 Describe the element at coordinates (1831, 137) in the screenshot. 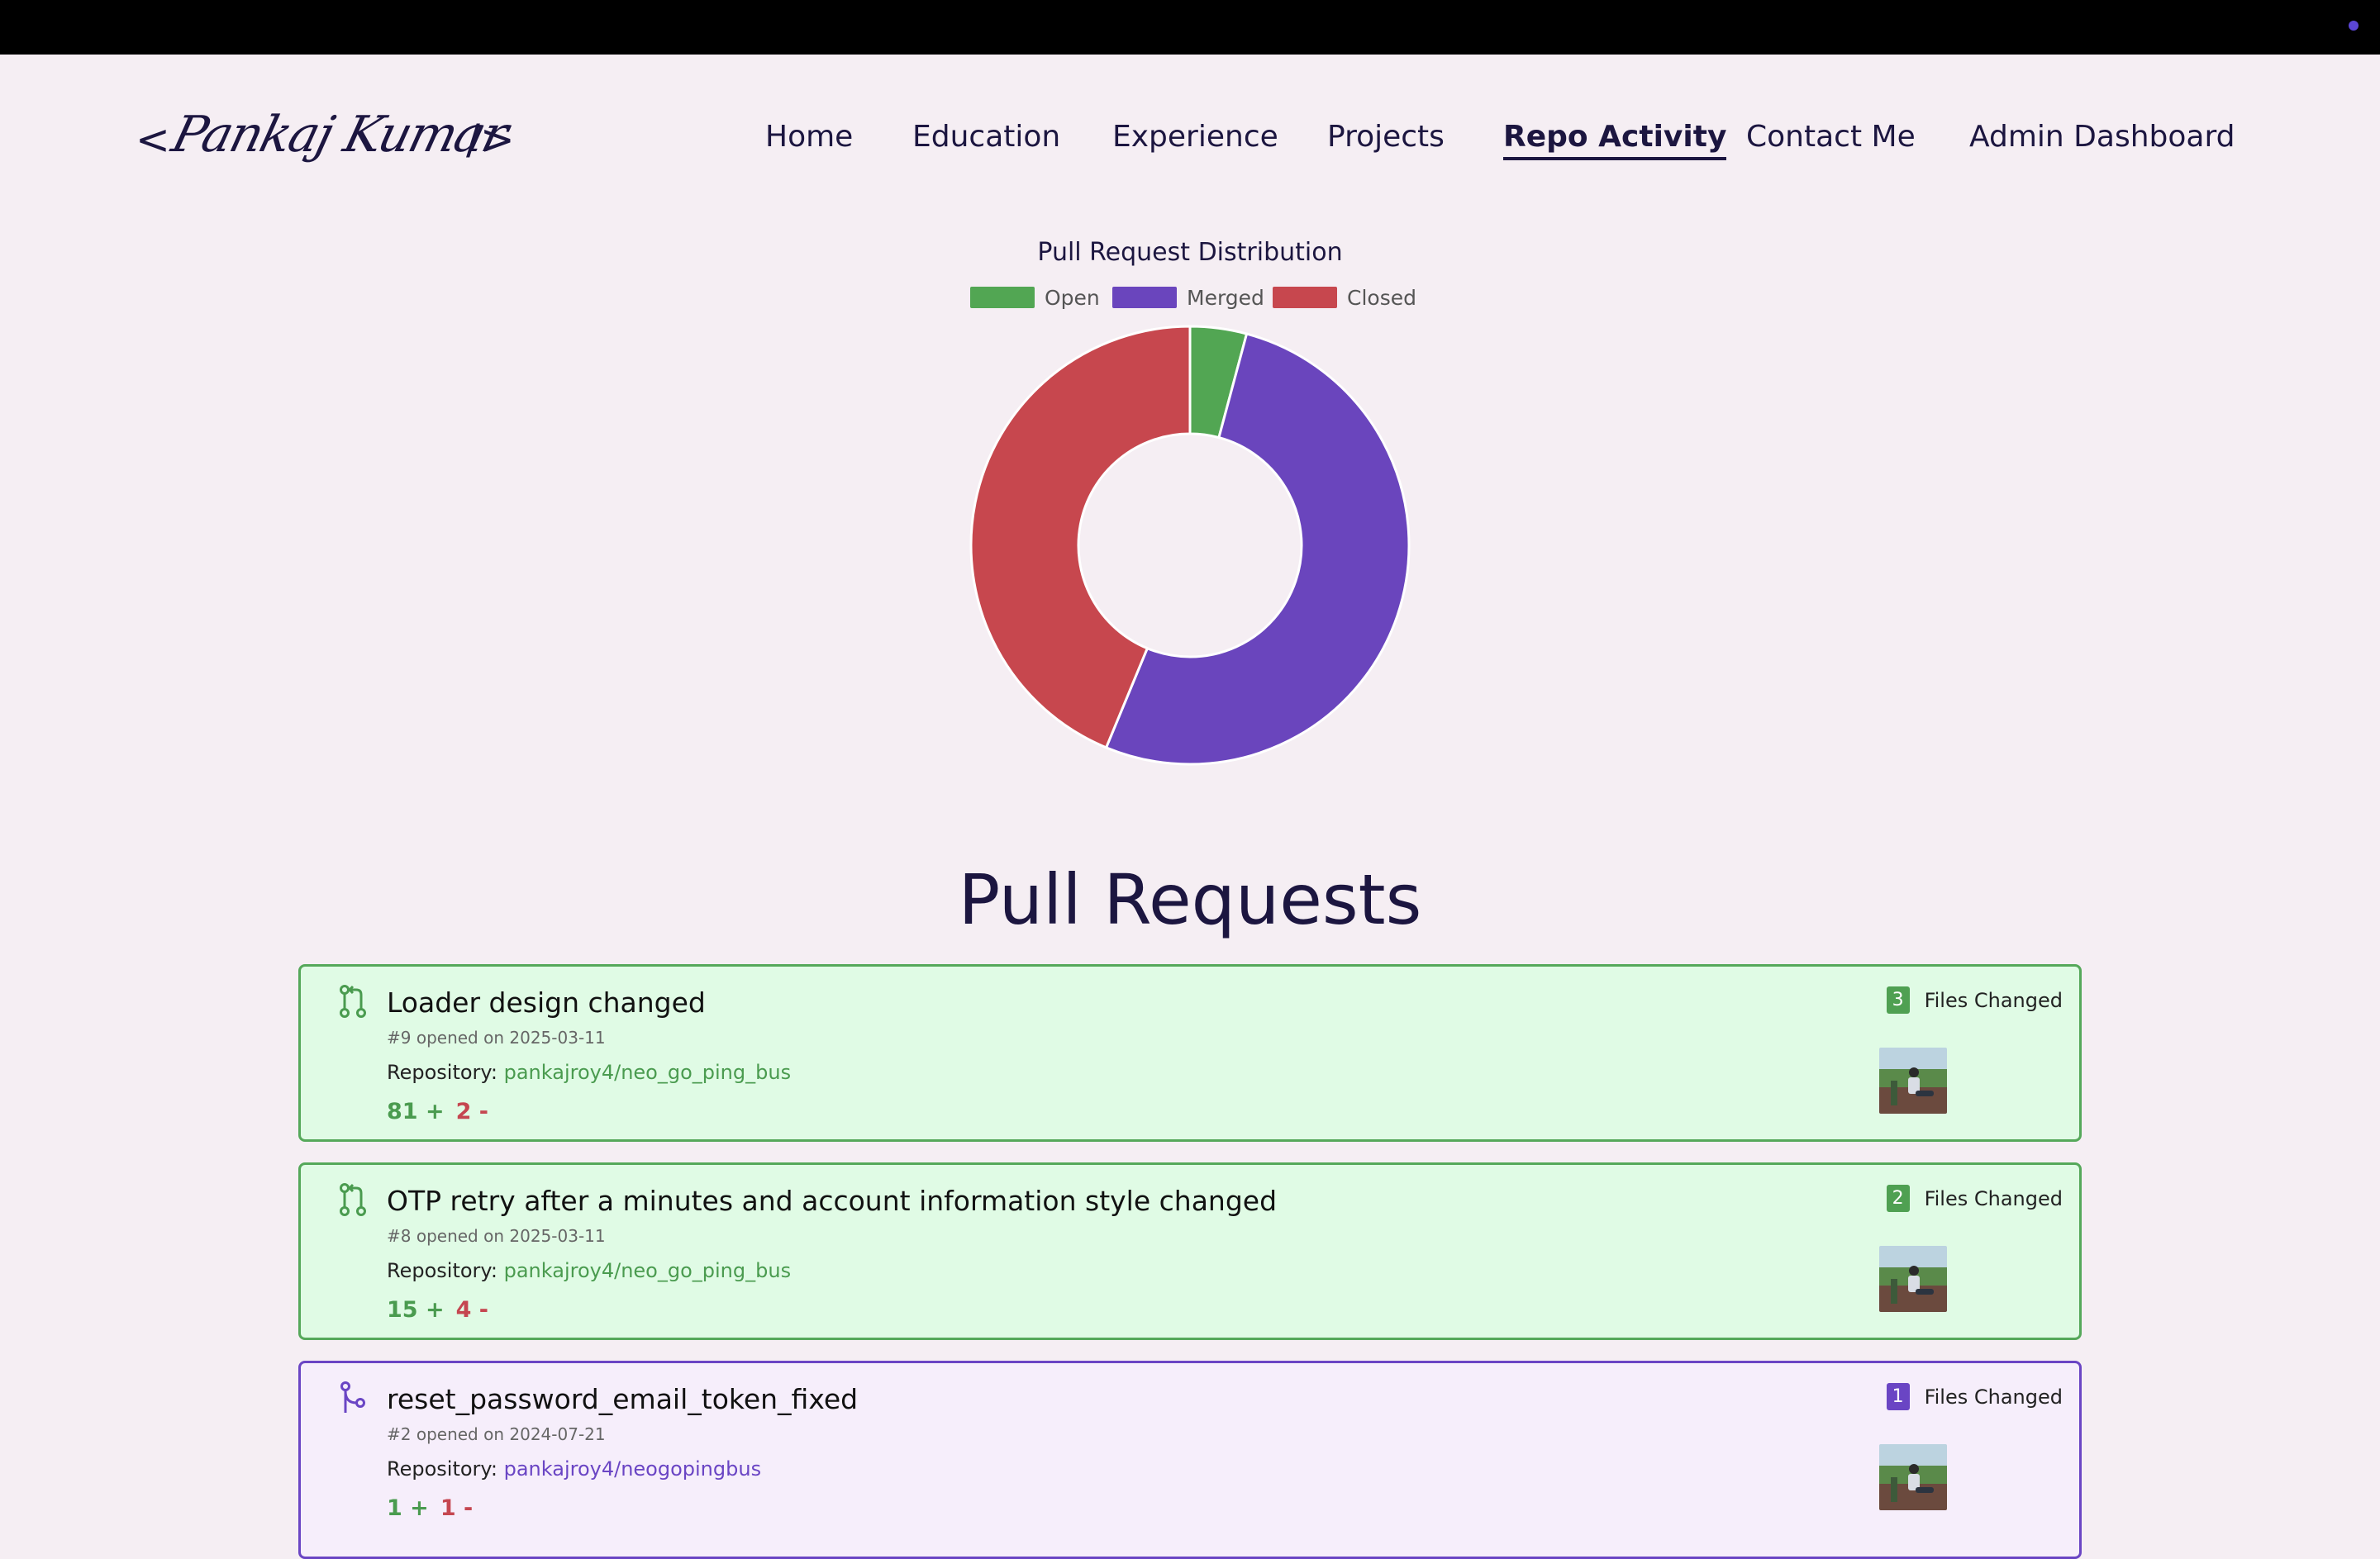

I see `nav-contact-me: Contact Me` at that location.